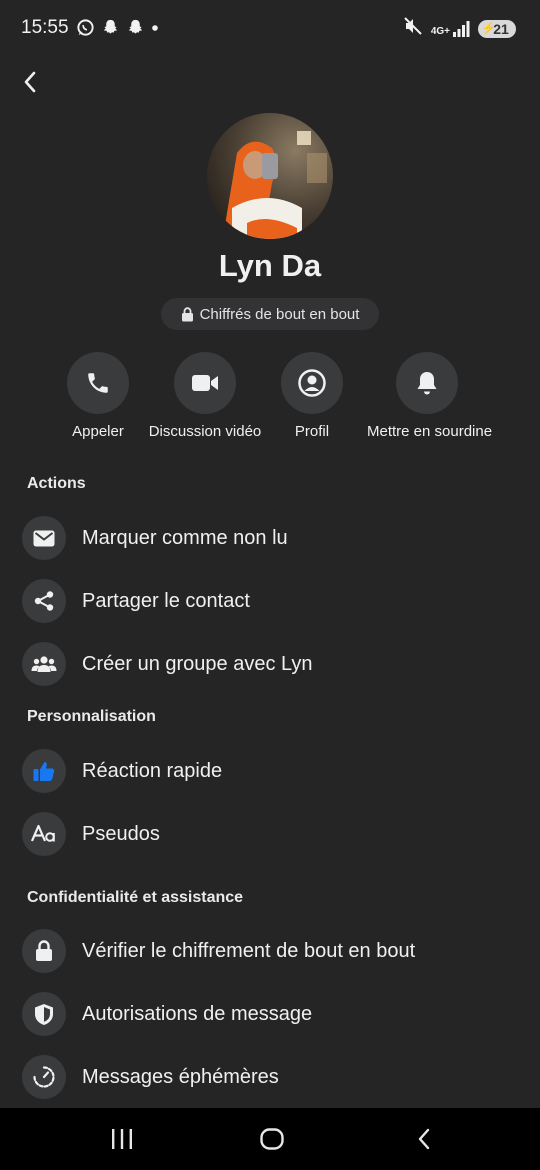 The height and width of the screenshot is (1170, 540). I want to click on message-permissions-item: Autorisations de message, so click(272, 1014).